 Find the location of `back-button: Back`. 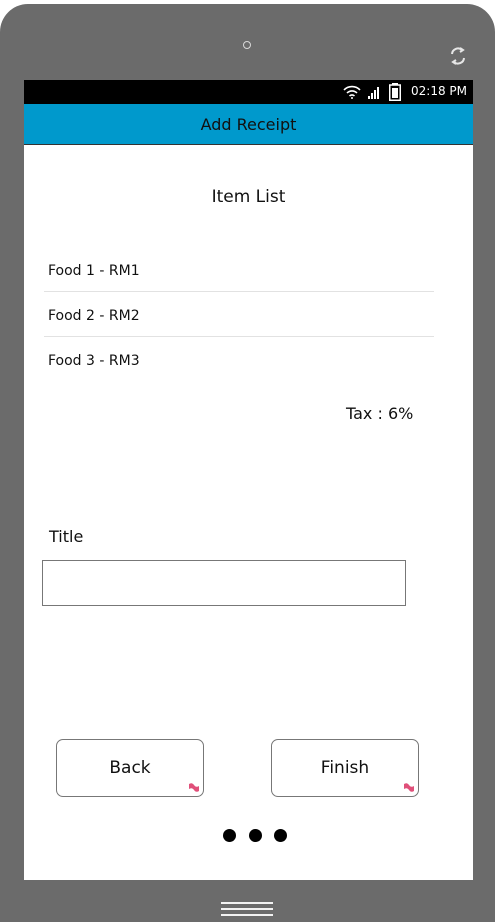

back-button: Back is located at coordinates (130, 768).